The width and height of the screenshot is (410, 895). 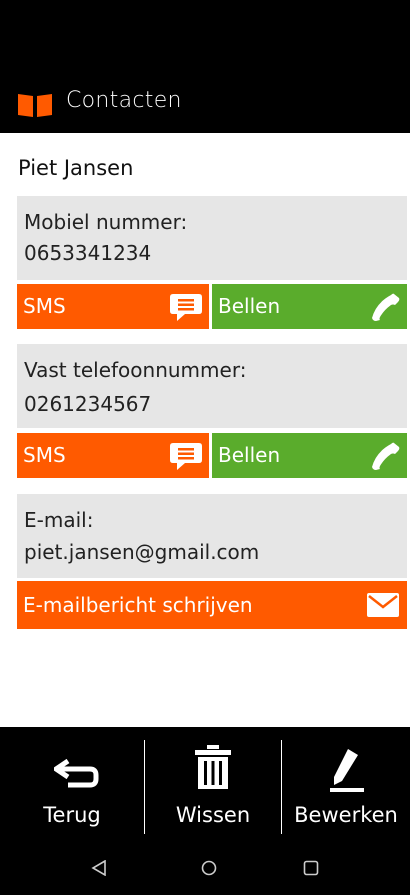 I want to click on nav-home-icon, so click(x=209, y=868).